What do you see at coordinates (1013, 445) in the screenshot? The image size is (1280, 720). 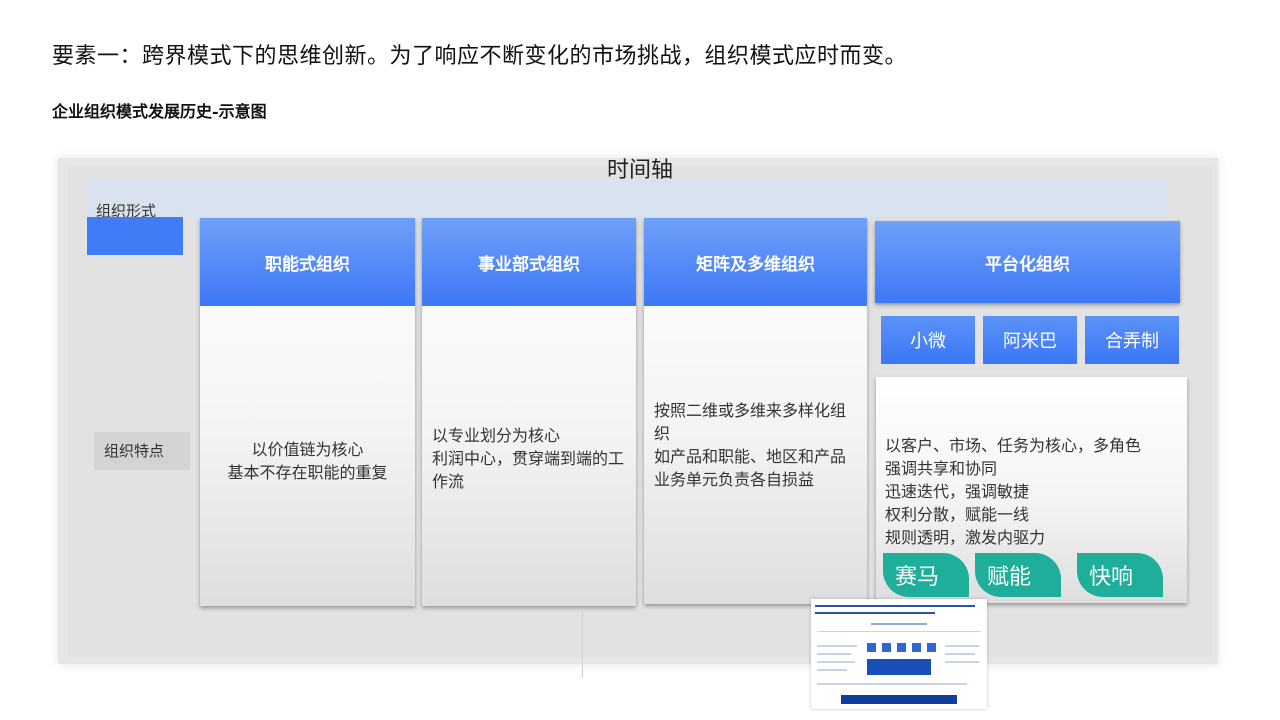 I see `feature-line: 以客户、市场、任务为核心，多角色` at bounding box center [1013, 445].